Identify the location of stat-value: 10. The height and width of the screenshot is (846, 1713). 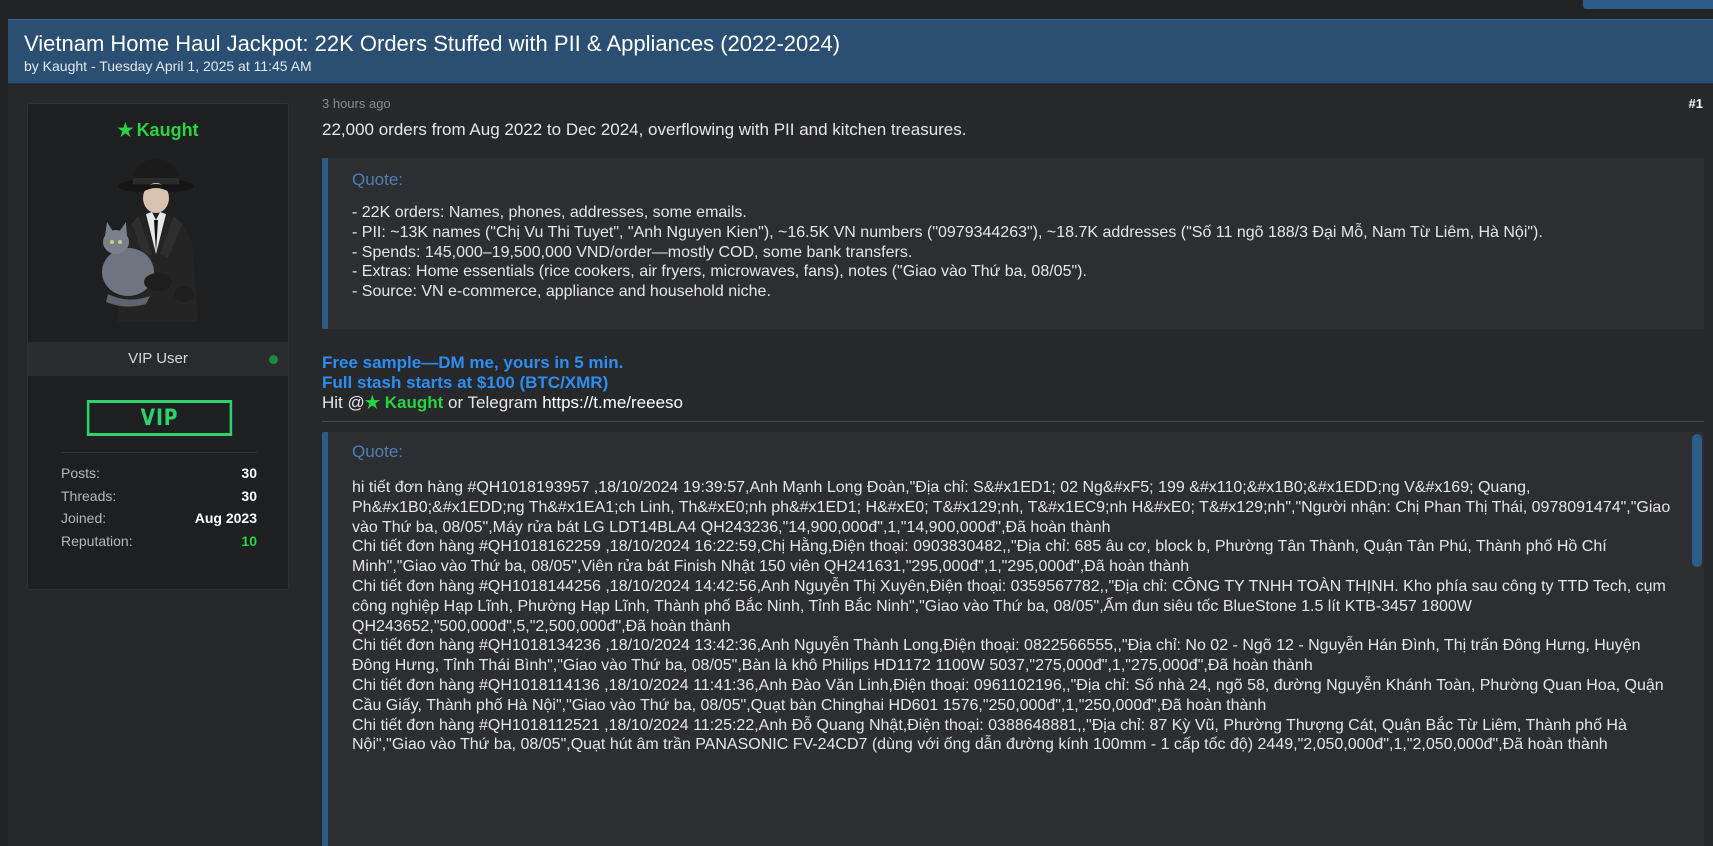
(249, 541).